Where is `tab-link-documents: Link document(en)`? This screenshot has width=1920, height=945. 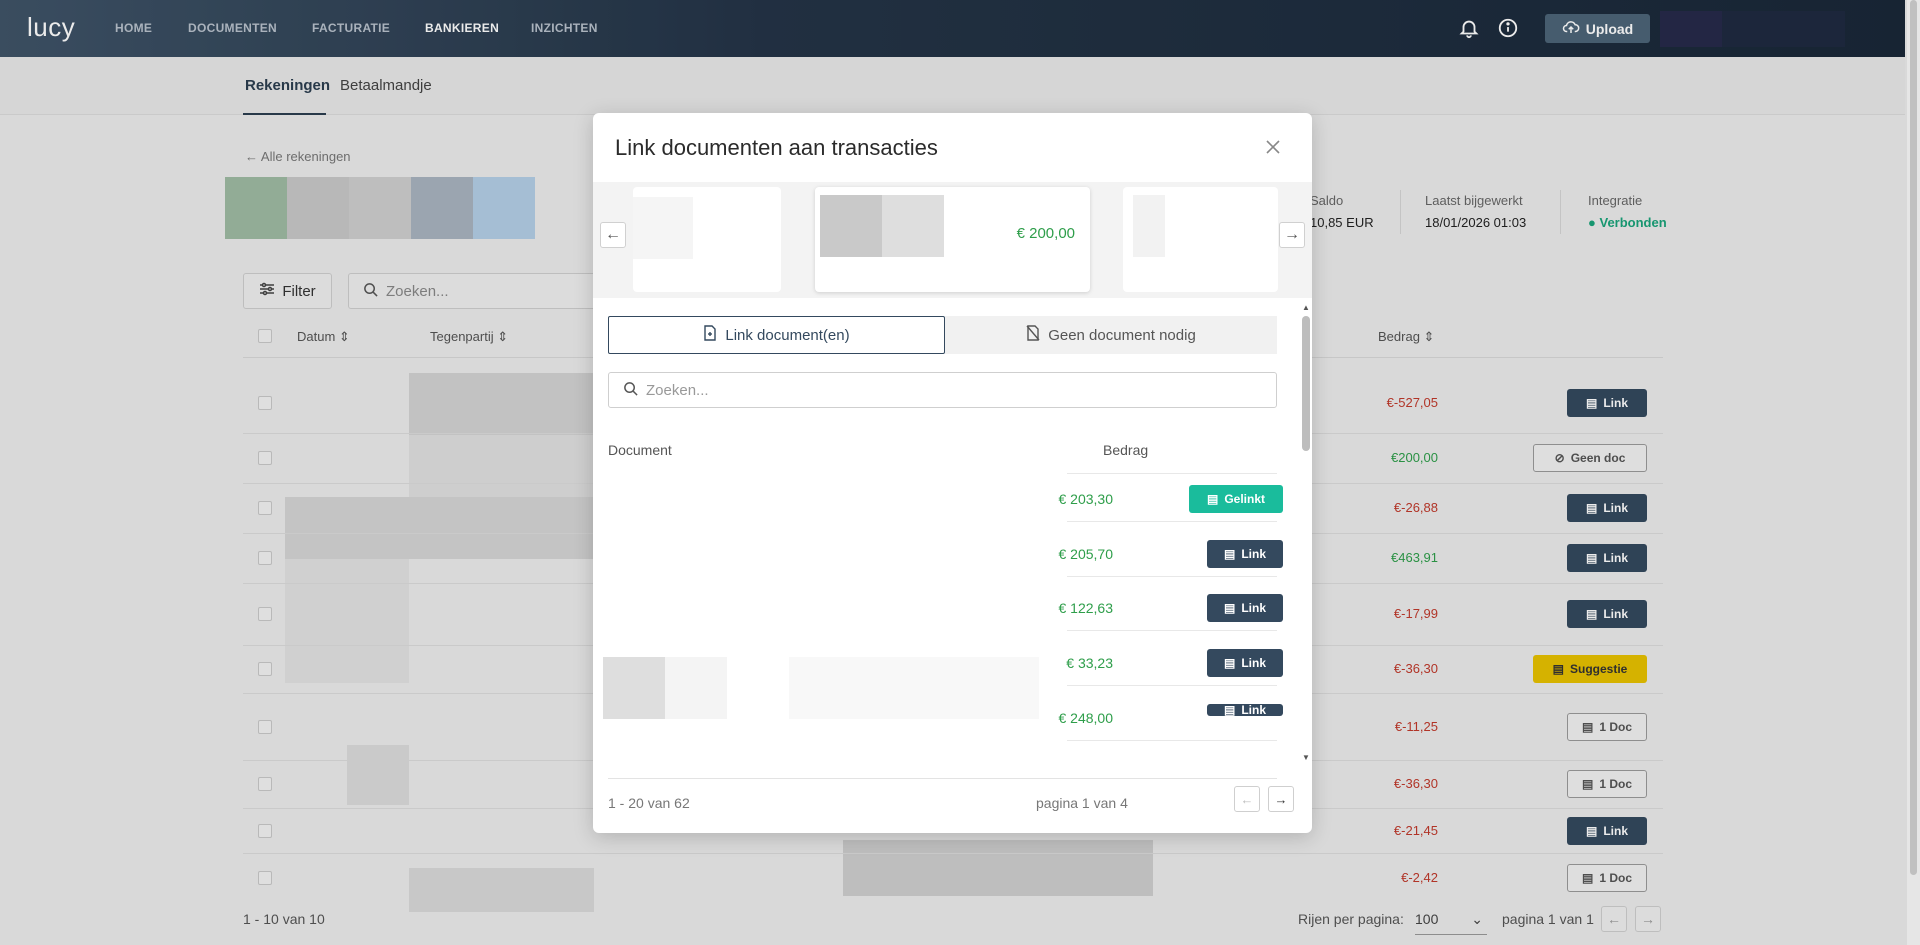
tab-link-documents: Link document(en) is located at coordinates (776, 335).